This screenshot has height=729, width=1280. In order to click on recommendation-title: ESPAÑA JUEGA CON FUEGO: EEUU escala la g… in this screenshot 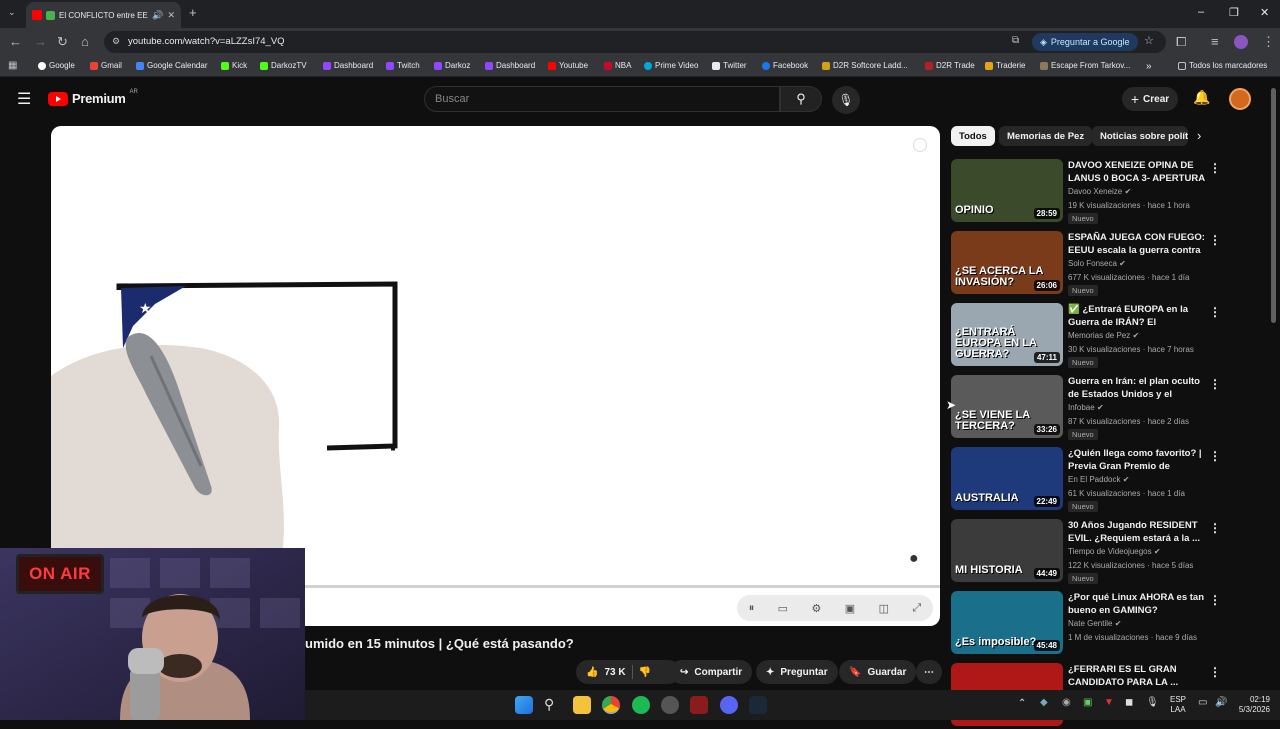, I will do `click(1136, 244)`.